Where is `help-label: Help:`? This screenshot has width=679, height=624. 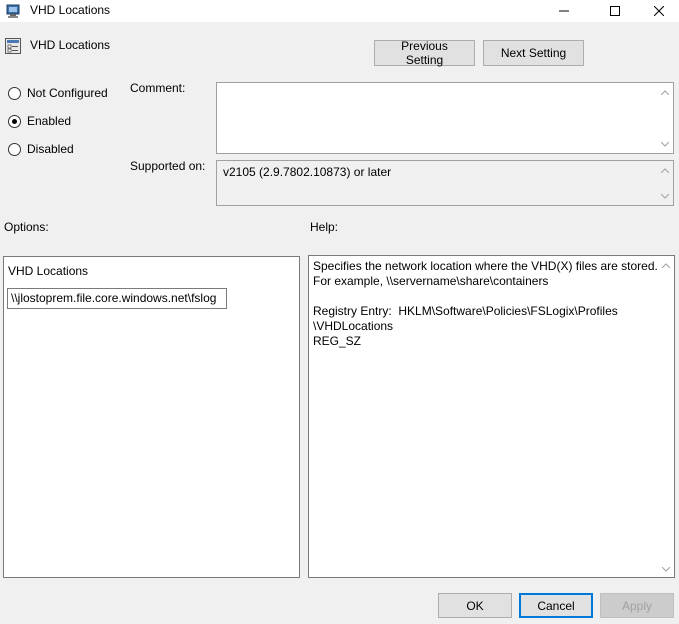
help-label: Help: is located at coordinates (324, 227).